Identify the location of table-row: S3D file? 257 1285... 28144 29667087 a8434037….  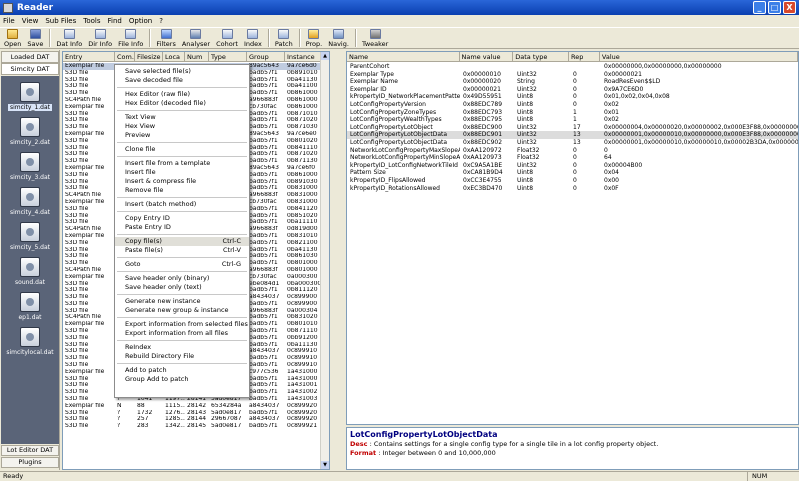
(192, 419).